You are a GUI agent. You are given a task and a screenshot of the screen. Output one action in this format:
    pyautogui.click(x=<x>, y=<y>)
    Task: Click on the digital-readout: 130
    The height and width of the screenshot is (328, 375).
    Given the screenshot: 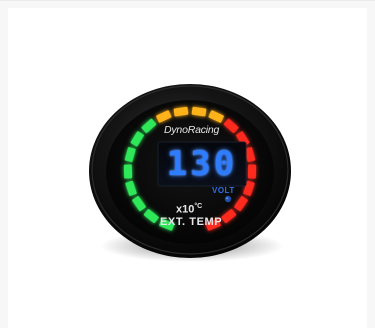 What is the action you would take?
    pyautogui.click(x=202, y=164)
    